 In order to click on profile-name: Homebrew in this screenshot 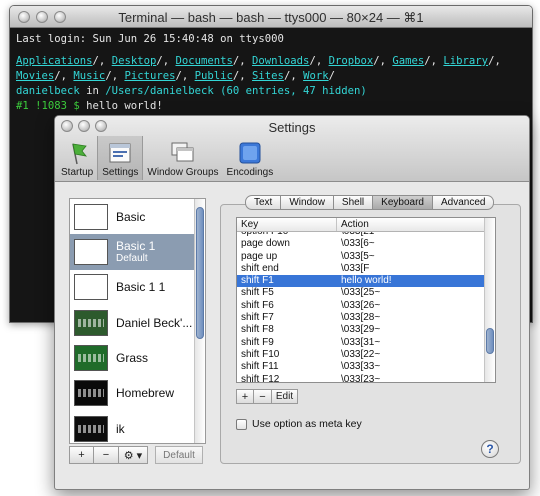, I will do `click(145, 392)`.